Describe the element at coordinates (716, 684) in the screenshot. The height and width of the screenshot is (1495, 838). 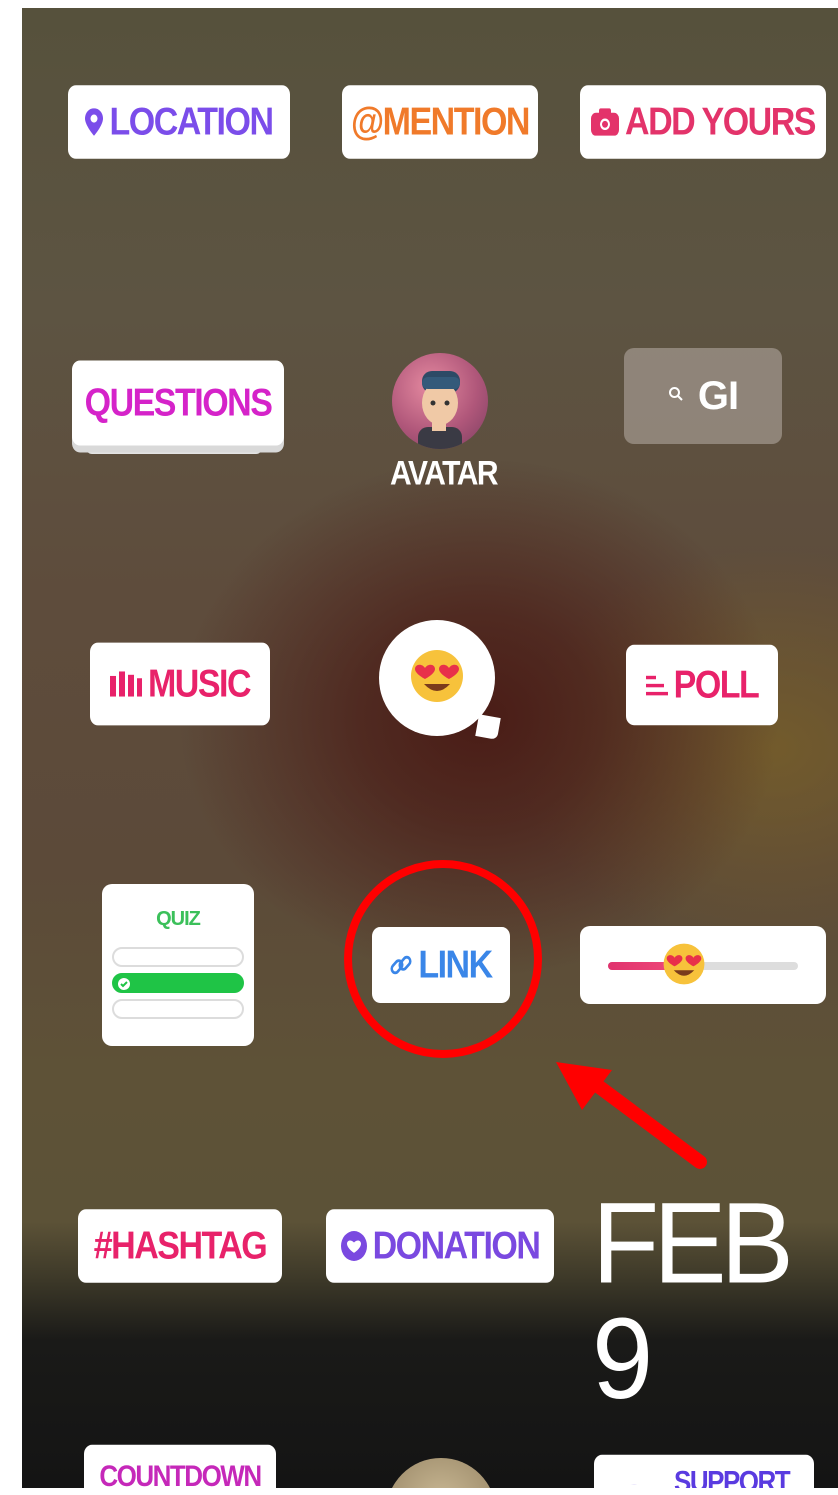
I see `poll-label: POLL` at that location.